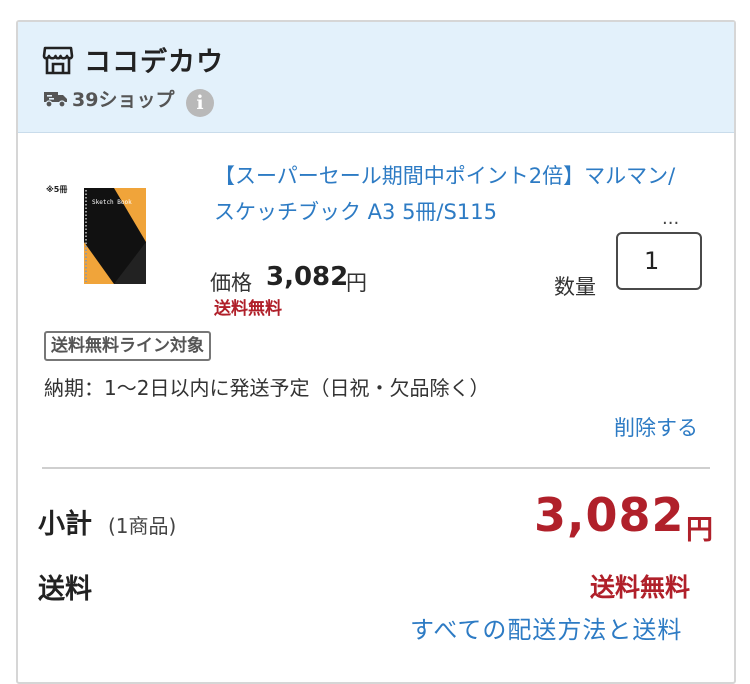  I want to click on shop-name: ココデカウ, so click(154, 59).